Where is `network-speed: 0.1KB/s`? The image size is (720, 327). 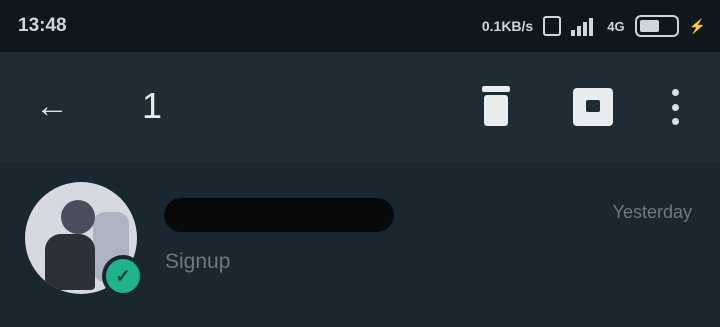
network-speed: 0.1KB/s is located at coordinates (507, 26).